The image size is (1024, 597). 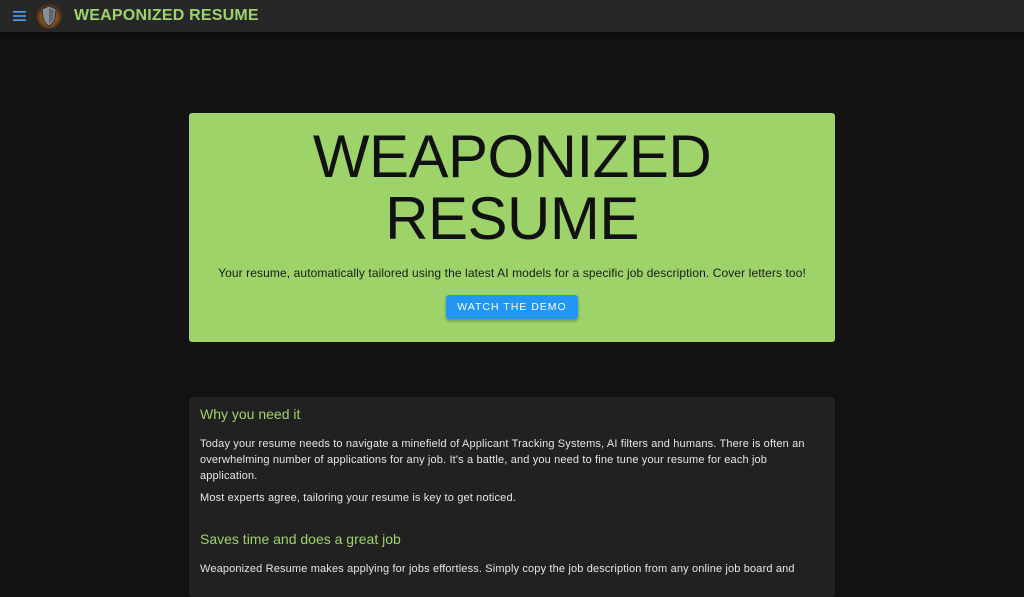 What do you see at coordinates (300, 539) in the screenshot?
I see `saves-time-heading: Saves time and does a great job` at bounding box center [300, 539].